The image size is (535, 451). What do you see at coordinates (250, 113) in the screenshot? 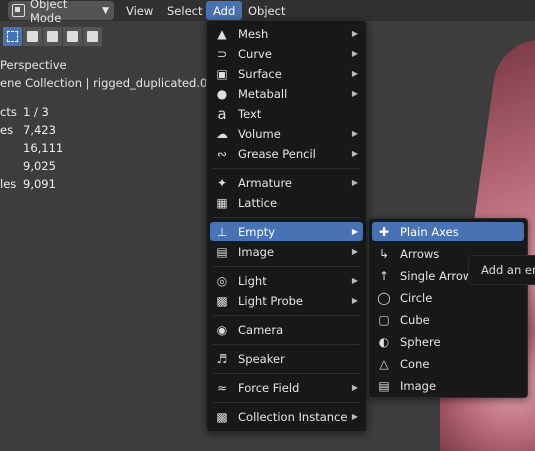
I see `menu-item-label: Text` at bounding box center [250, 113].